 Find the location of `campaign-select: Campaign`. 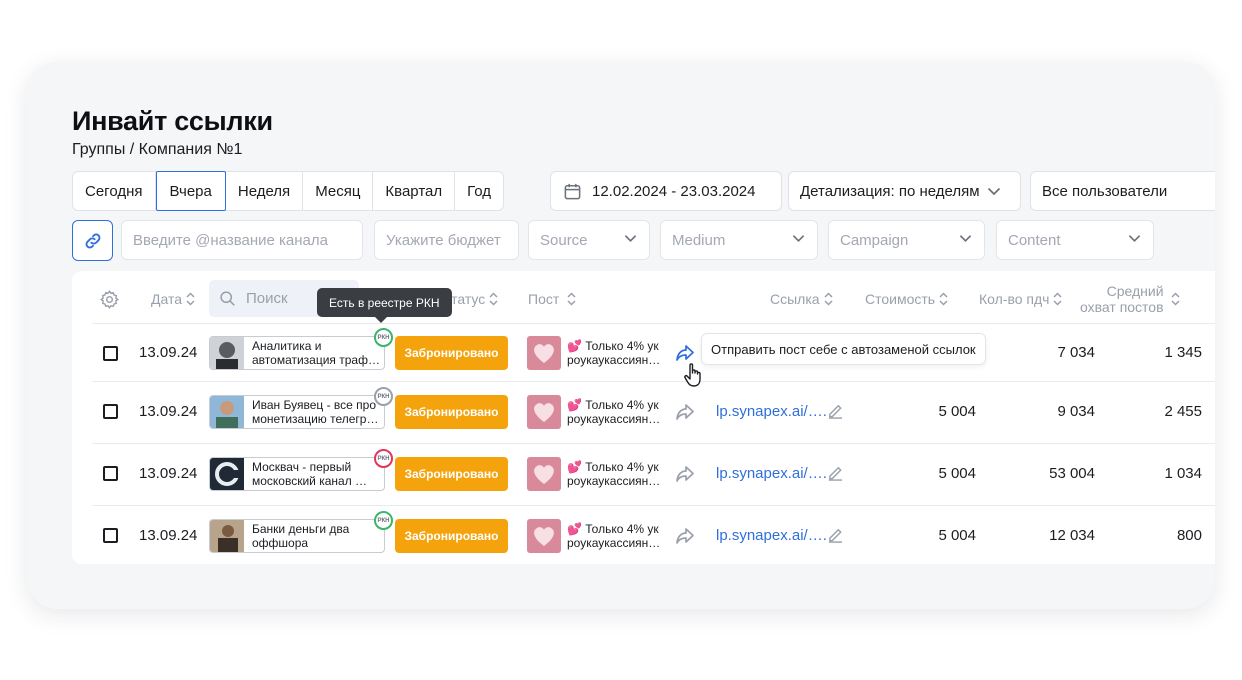

campaign-select: Campaign is located at coordinates (906, 240).